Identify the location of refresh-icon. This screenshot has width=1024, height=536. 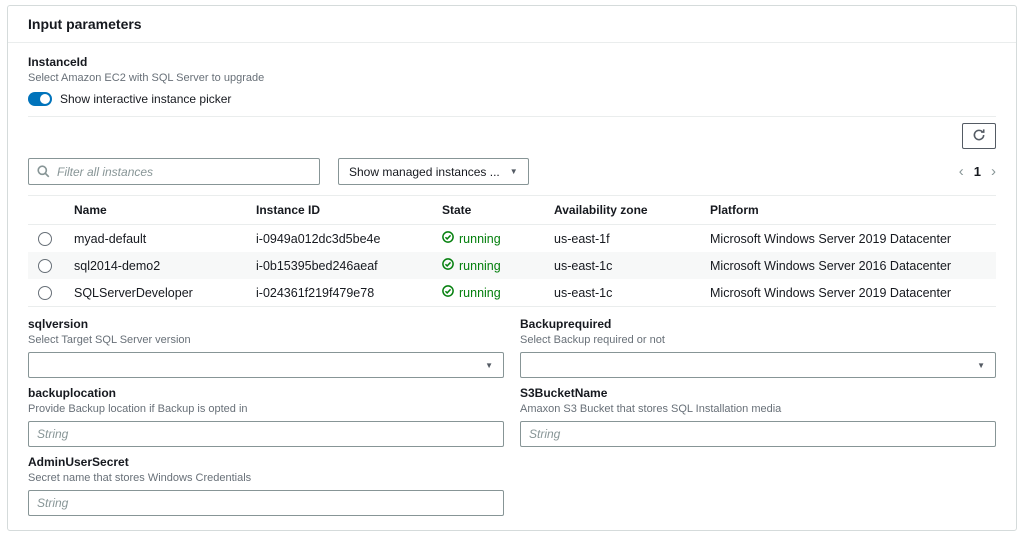
(979, 136).